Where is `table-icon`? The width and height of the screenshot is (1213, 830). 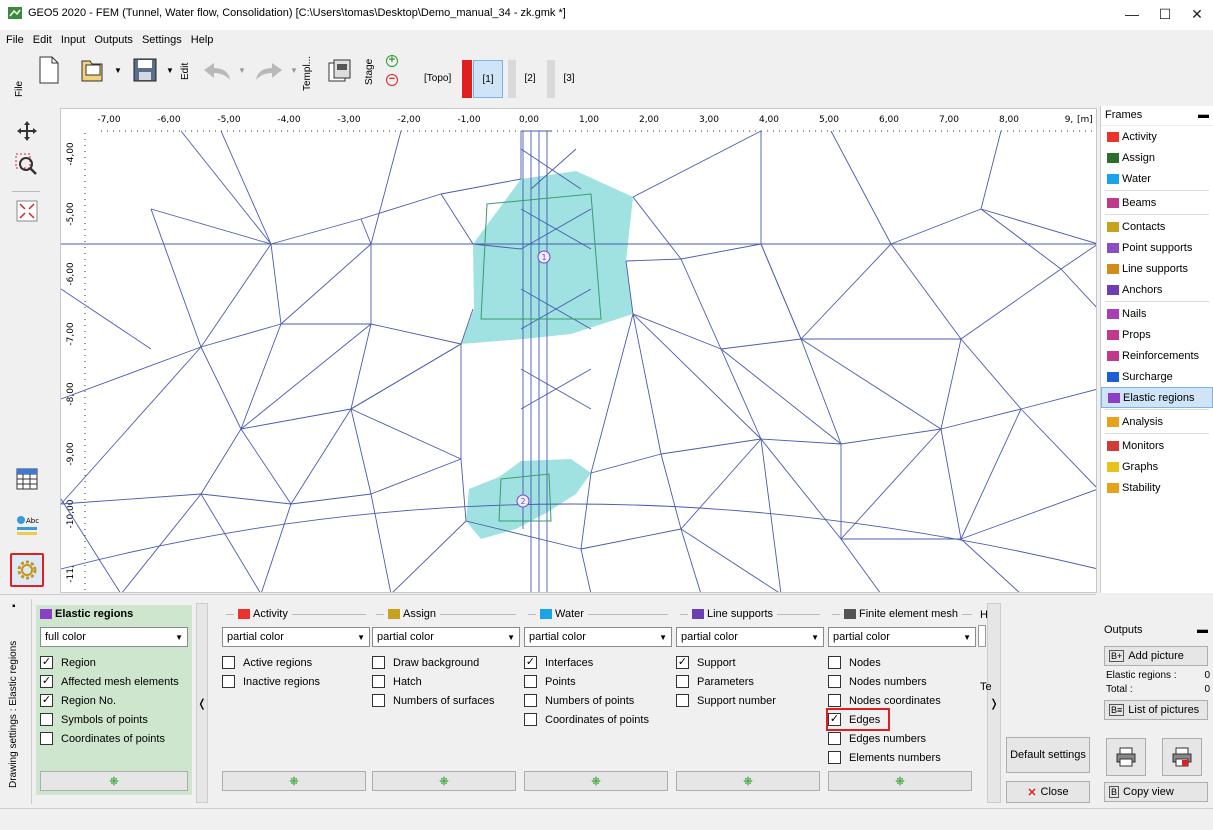 table-icon is located at coordinates (27, 479).